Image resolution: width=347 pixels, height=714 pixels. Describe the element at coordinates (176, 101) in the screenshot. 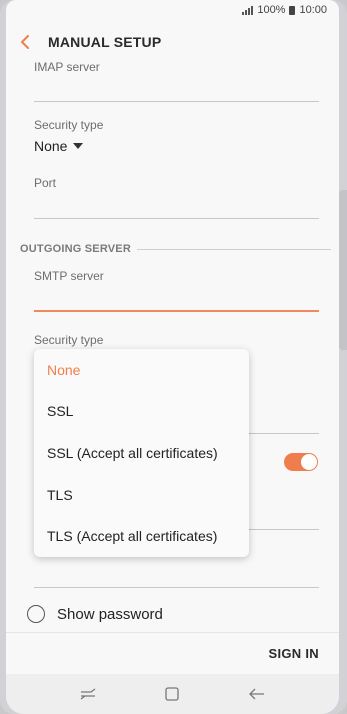

I see `imap-server-input` at that location.